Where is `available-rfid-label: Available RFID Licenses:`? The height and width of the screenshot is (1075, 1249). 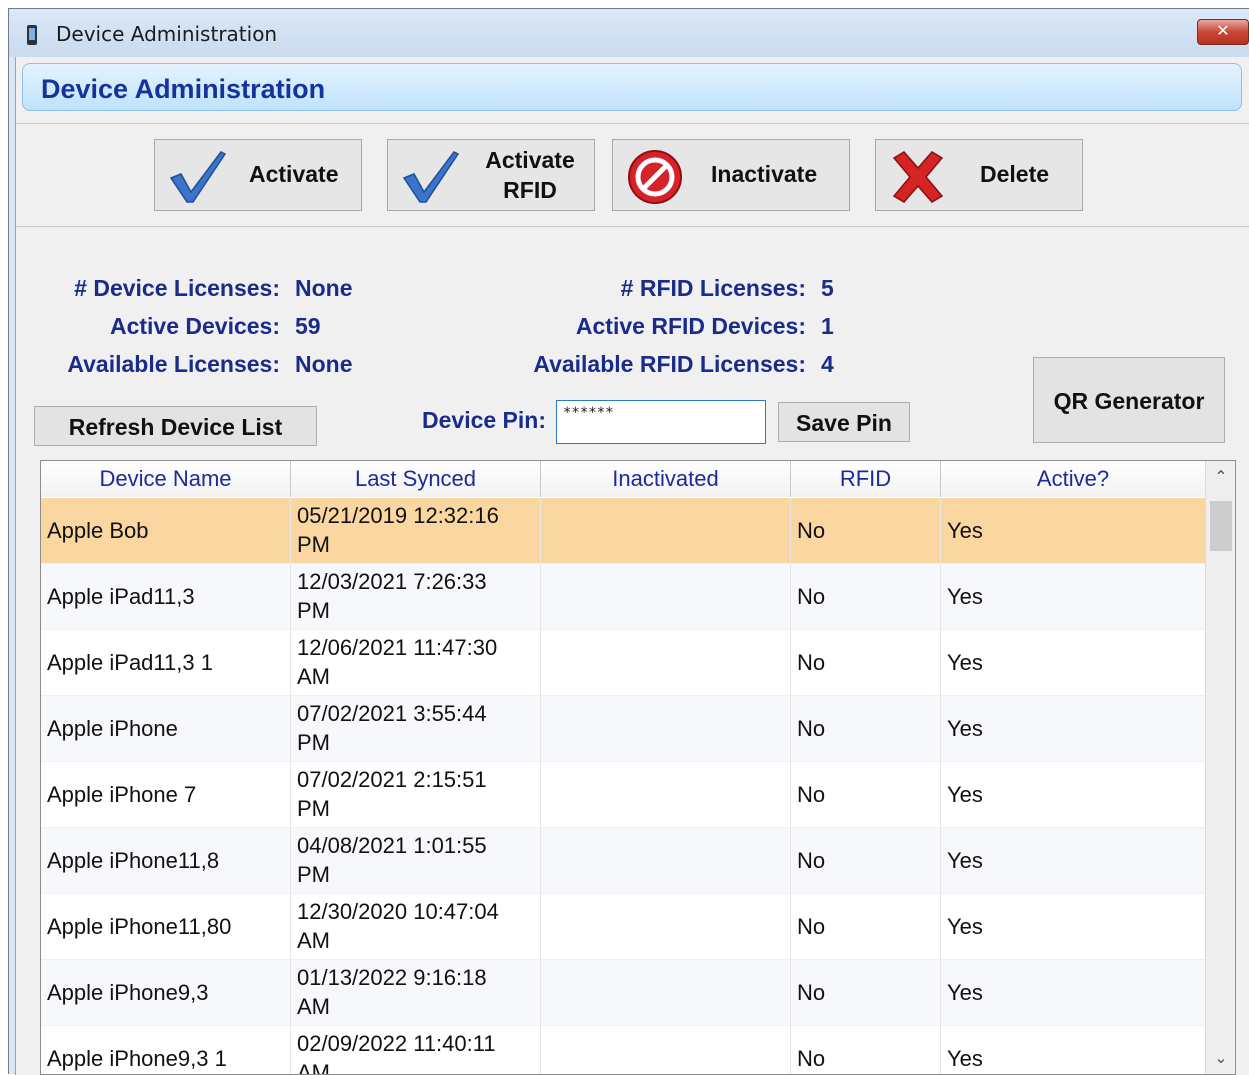
available-rfid-label: Available RFID Licenses: is located at coordinates (669, 364).